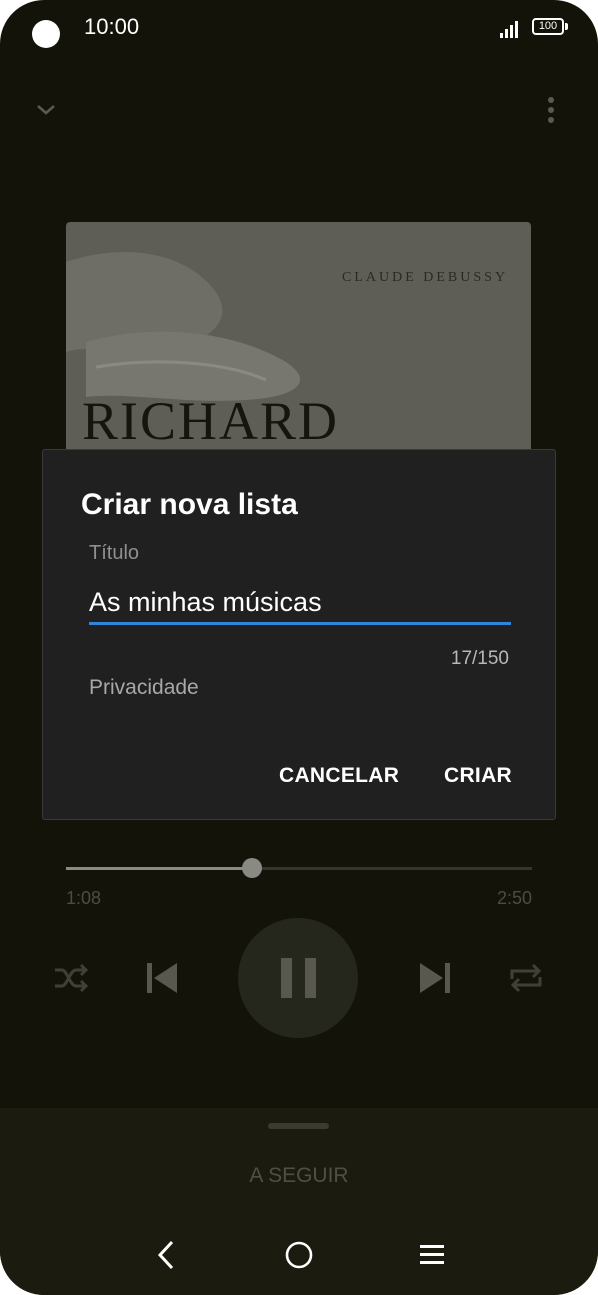  What do you see at coordinates (514, 898) in the screenshot?
I see `track-duration: 2:50` at bounding box center [514, 898].